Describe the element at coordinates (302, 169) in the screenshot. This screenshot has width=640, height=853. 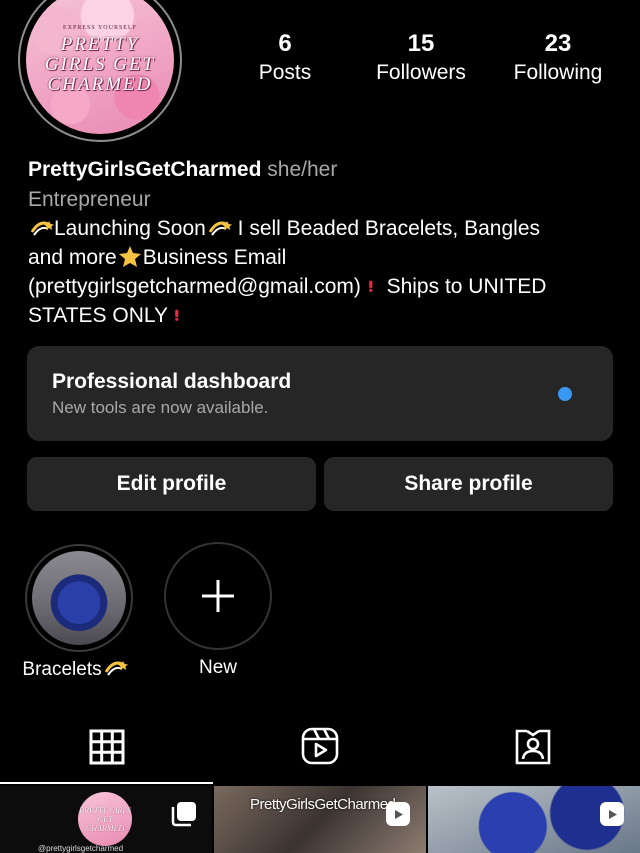
I see `profile-pronouns: she/her` at that location.